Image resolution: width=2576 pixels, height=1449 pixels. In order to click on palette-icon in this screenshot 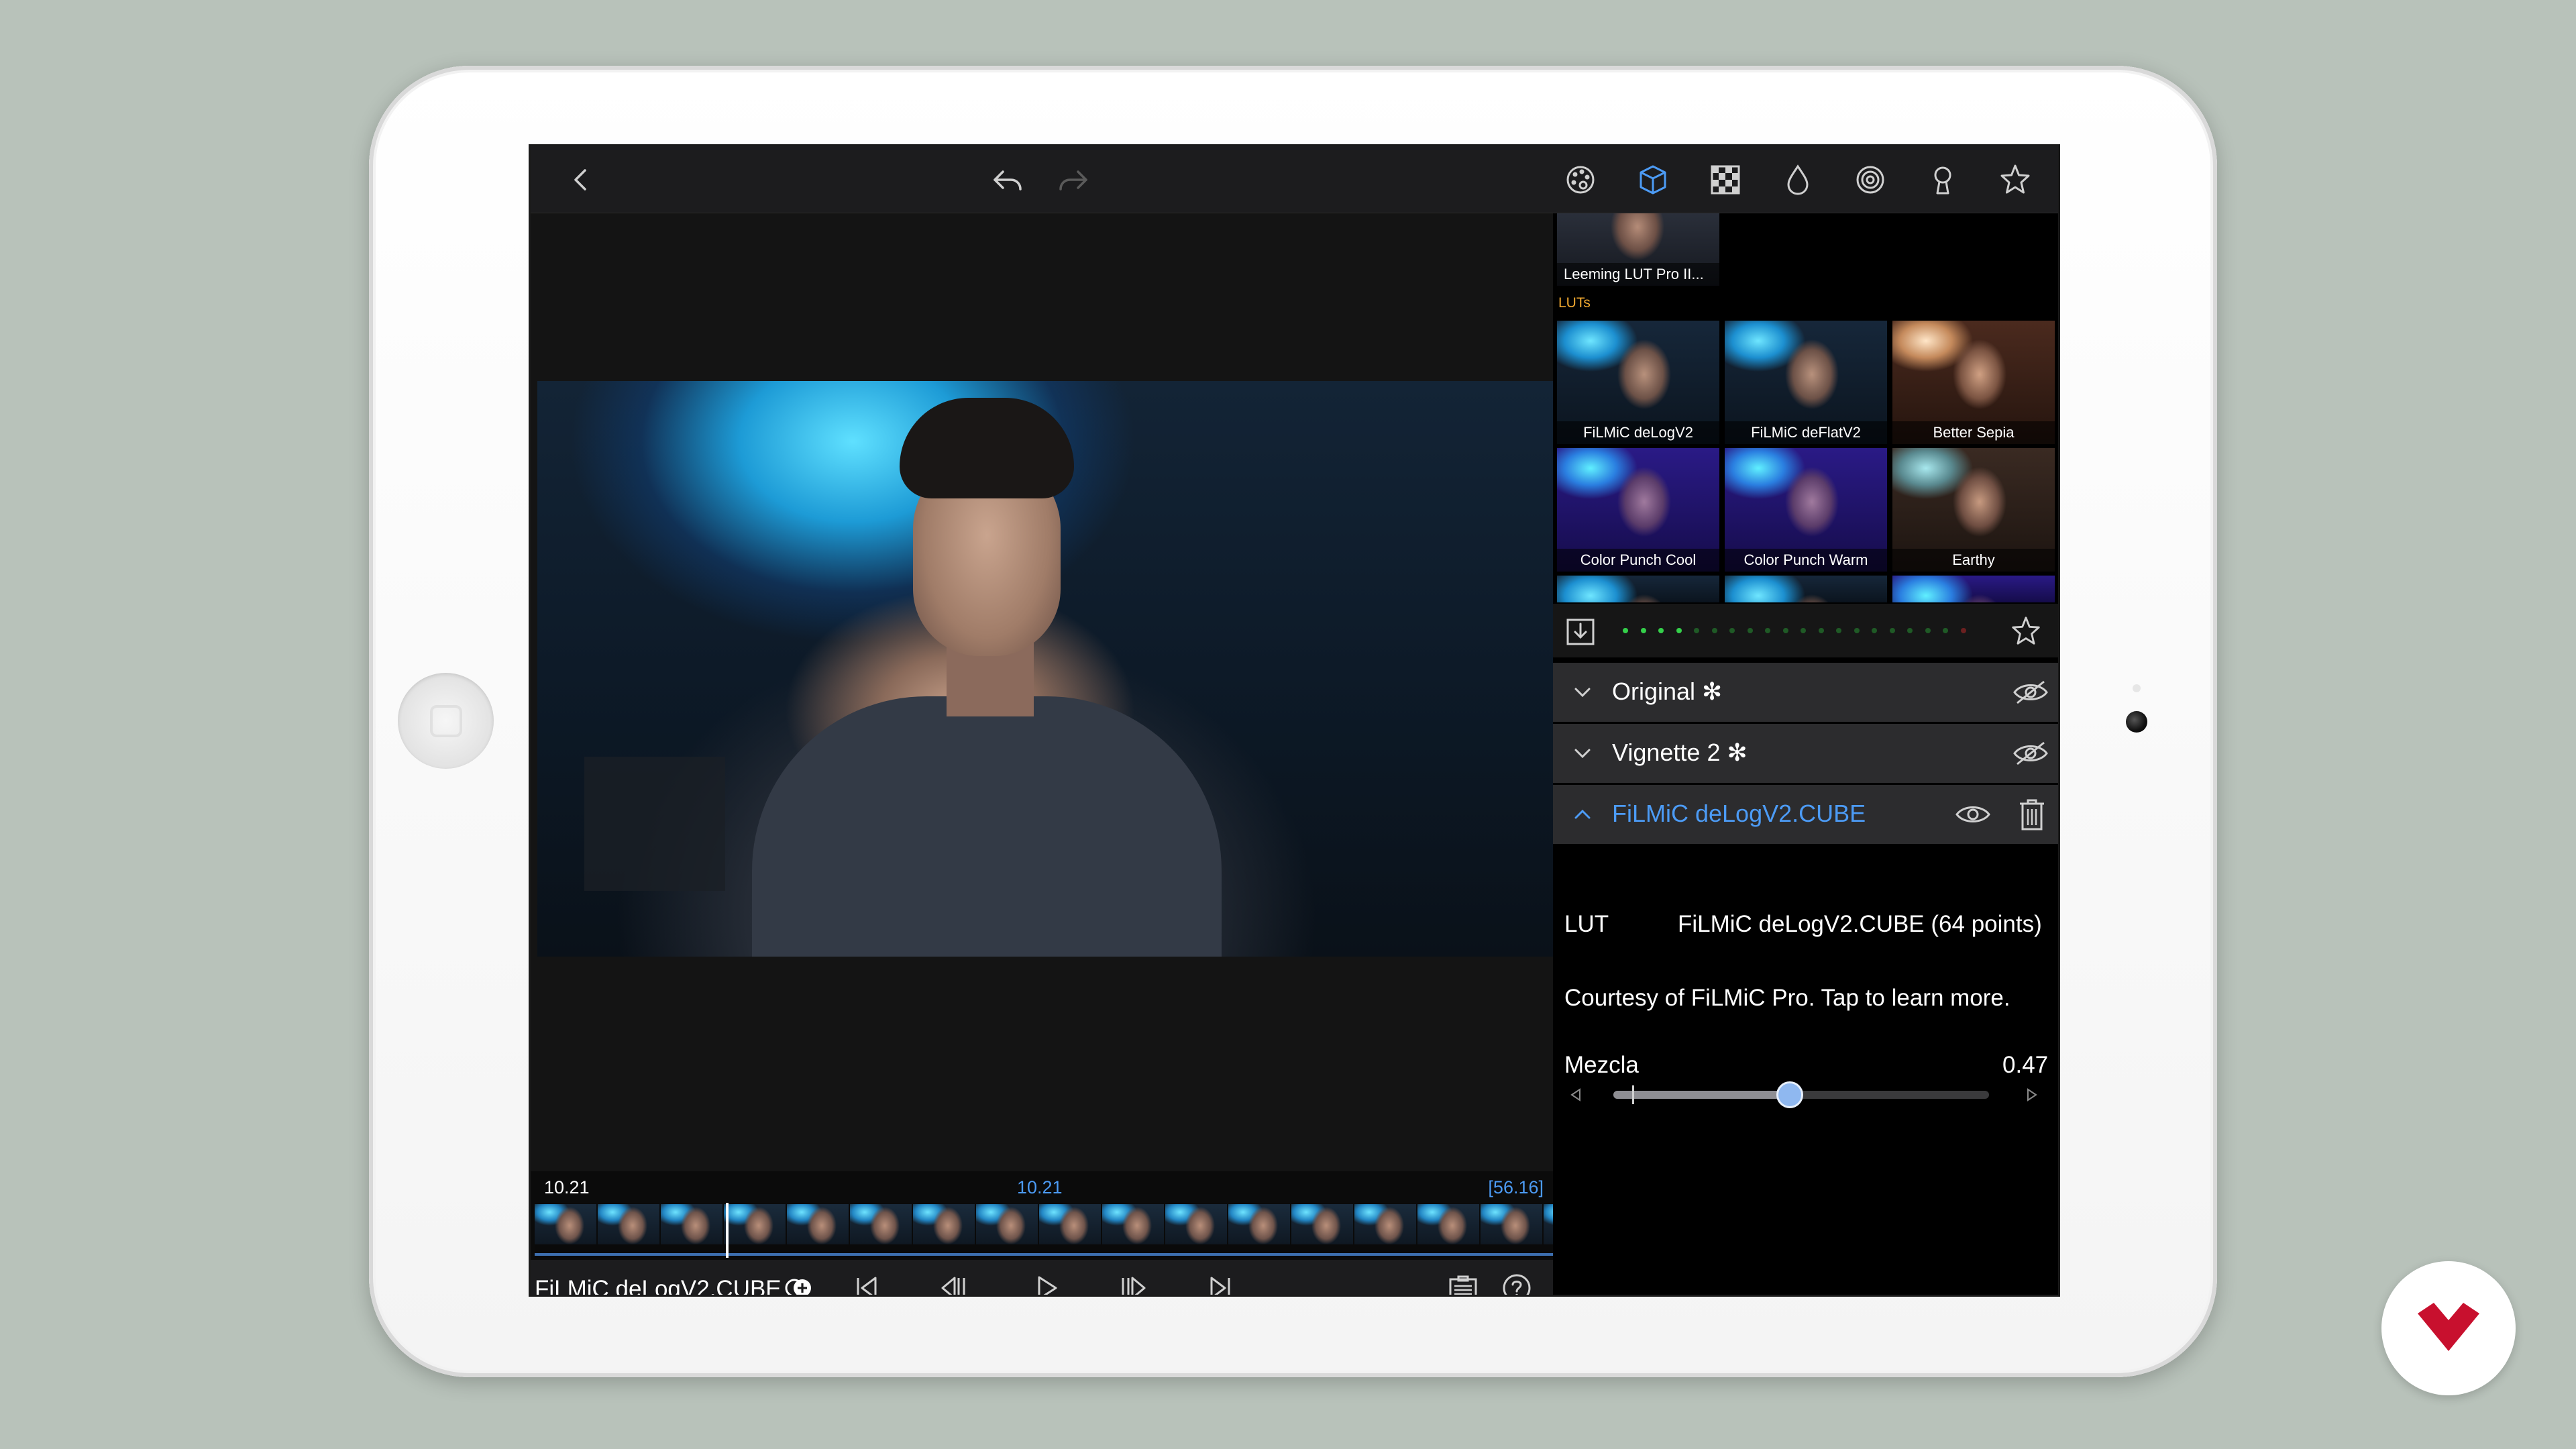, I will do `click(1580, 180)`.